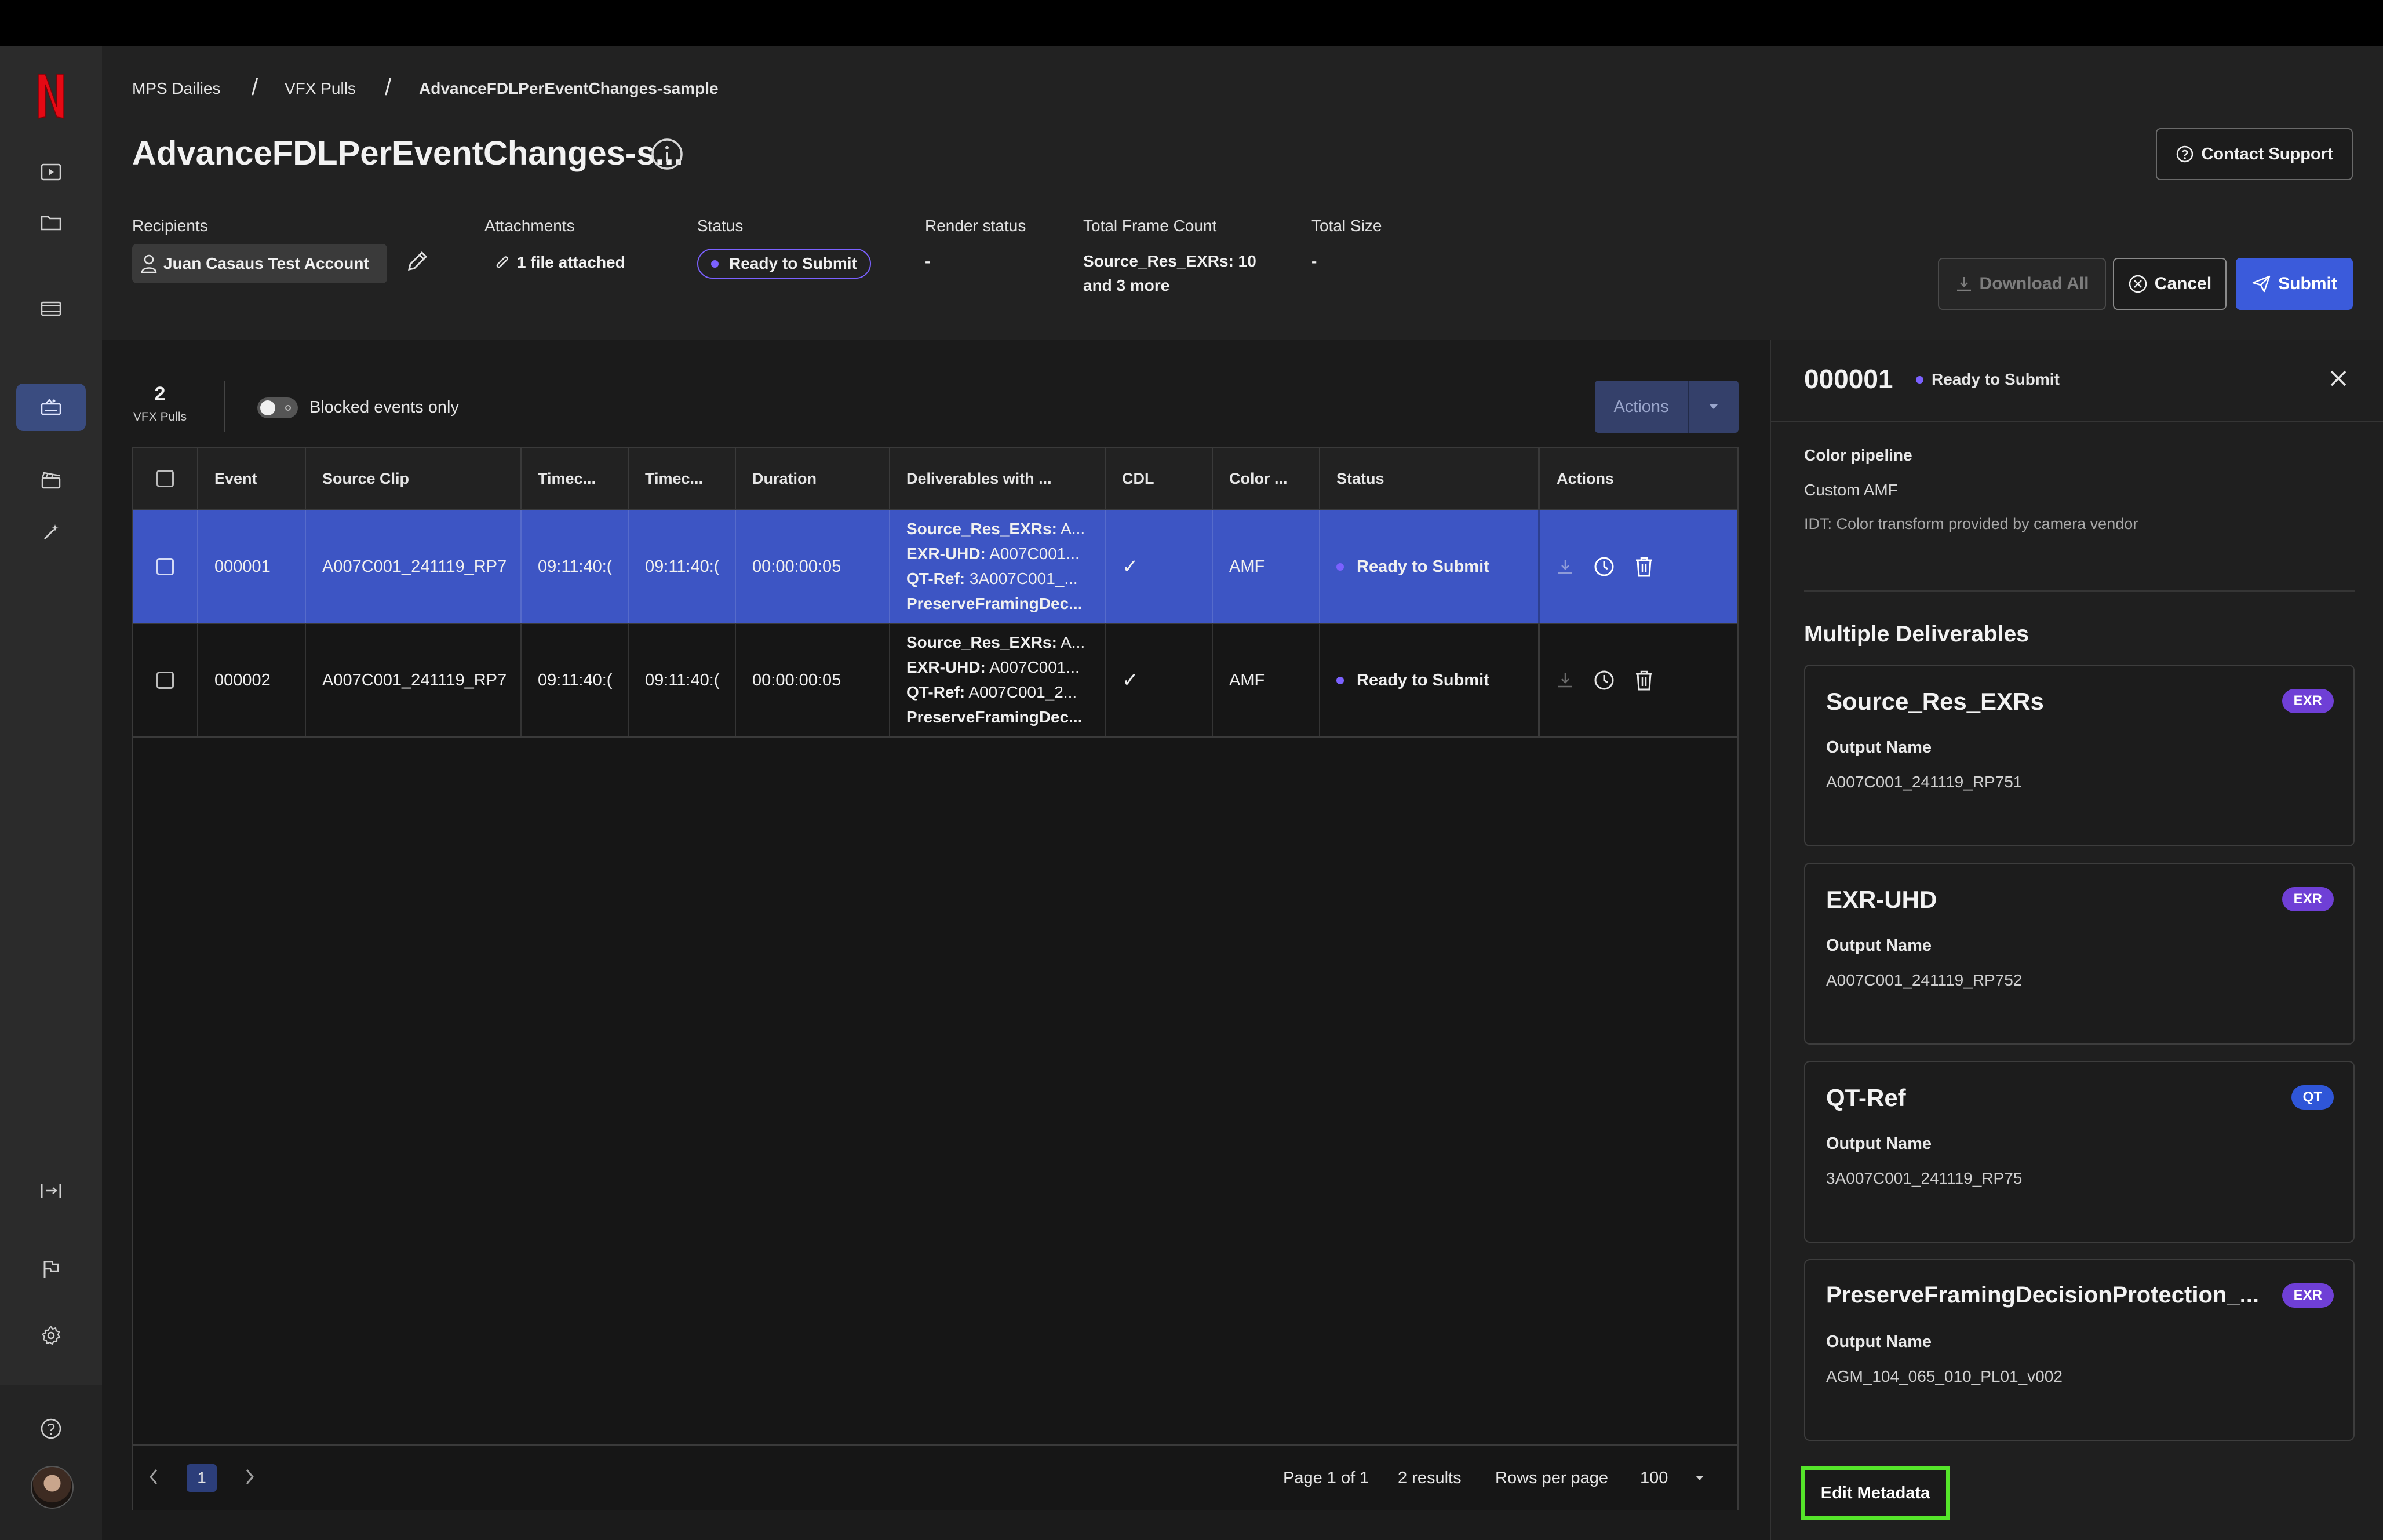 This screenshot has height=1540, width=2383. Describe the element at coordinates (51, 480) in the screenshot. I see `clapperboard-icon` at that location.